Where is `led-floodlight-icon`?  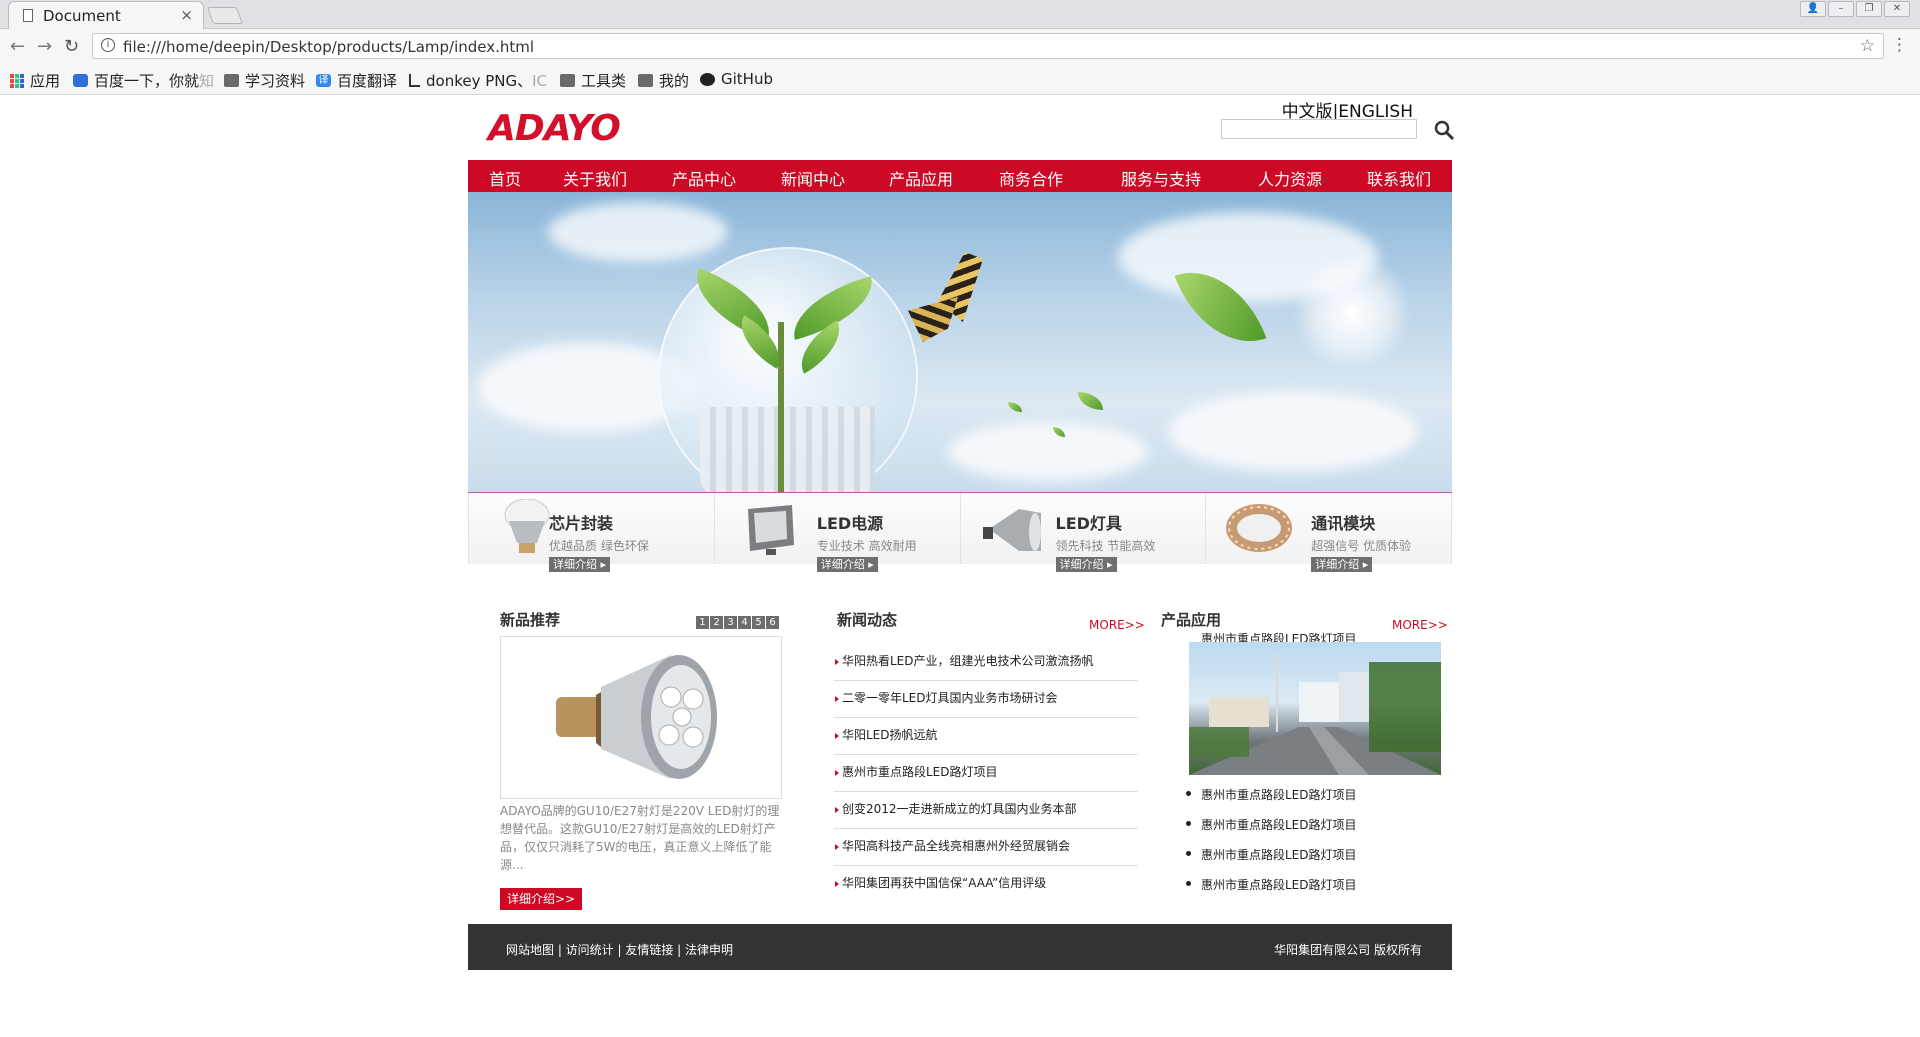
led-floodlight-icon is located at coordinates (770, 530).